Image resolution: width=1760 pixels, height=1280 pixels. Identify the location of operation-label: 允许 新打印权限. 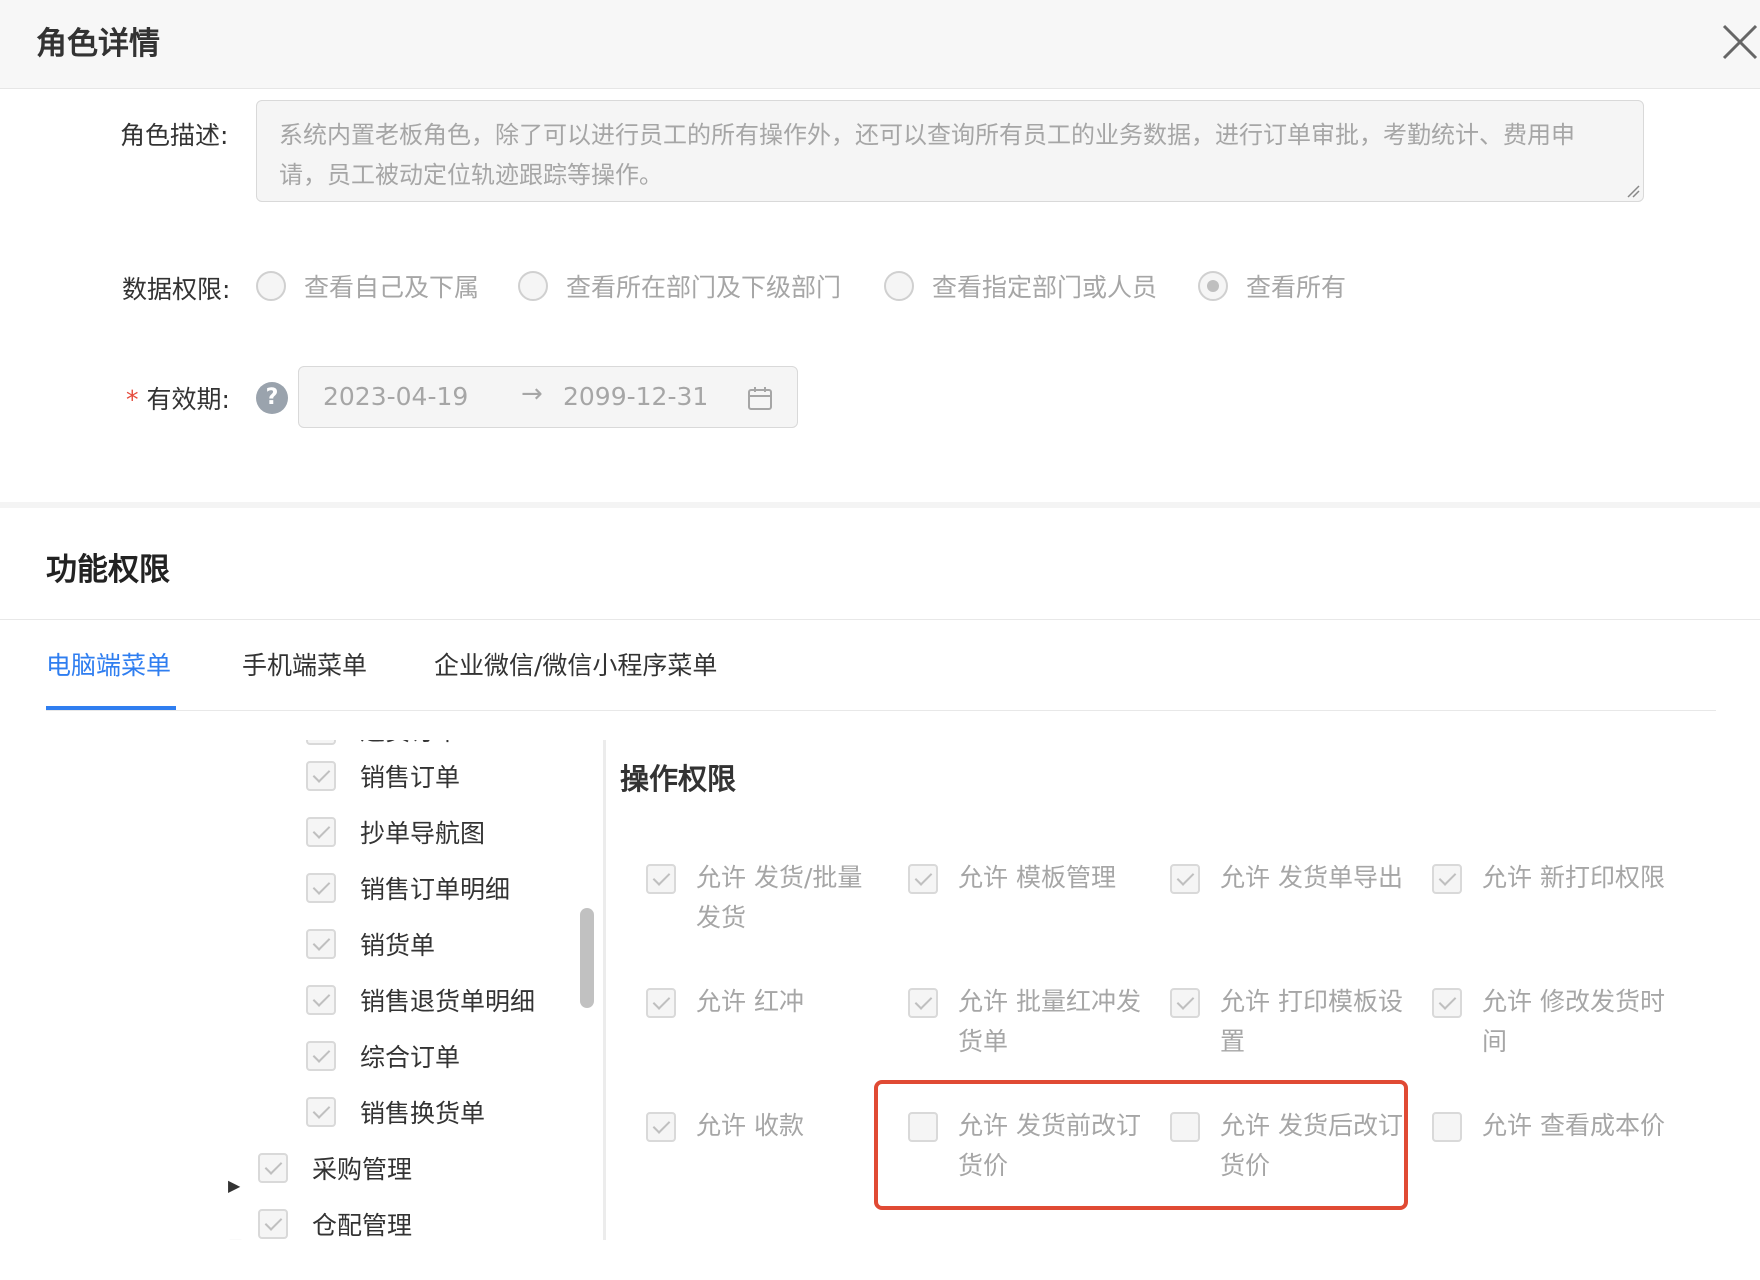
(1573, 877).